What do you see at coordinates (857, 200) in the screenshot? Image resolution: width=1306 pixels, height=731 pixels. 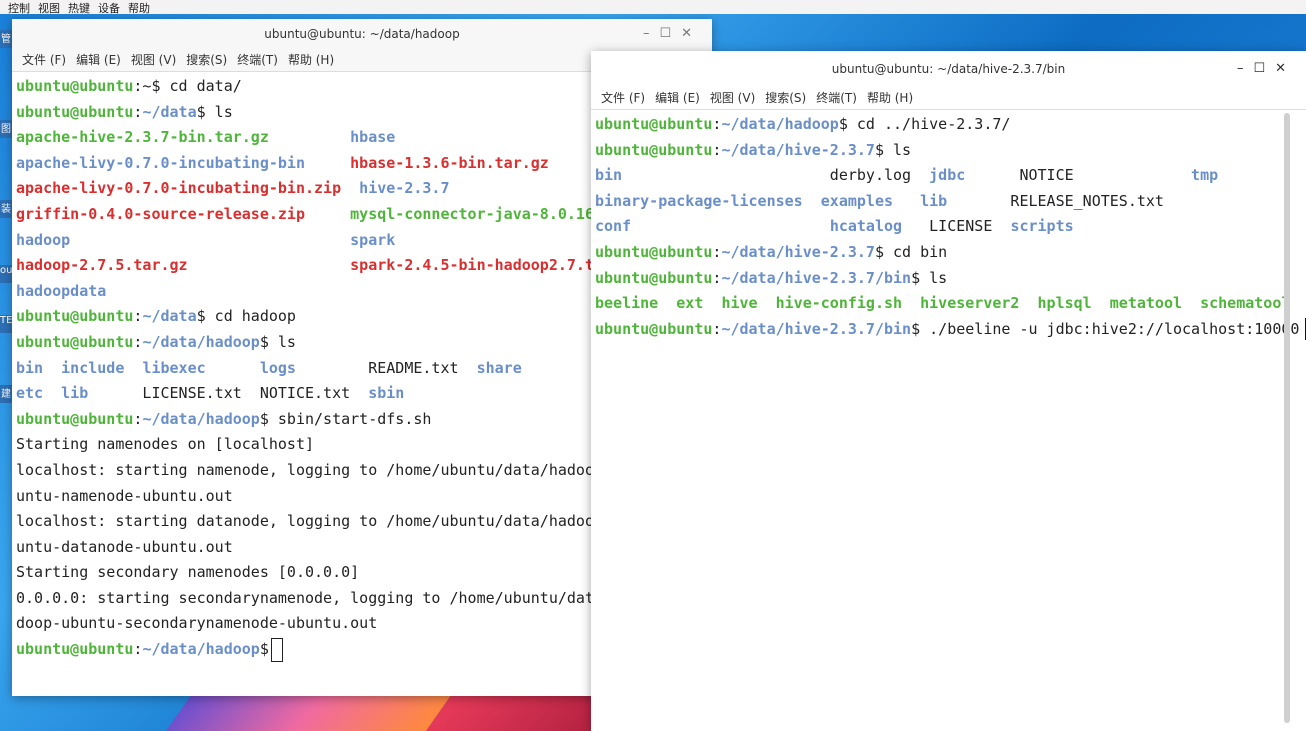 I see `terminal-text: examples` at bounding box center [857, 200].